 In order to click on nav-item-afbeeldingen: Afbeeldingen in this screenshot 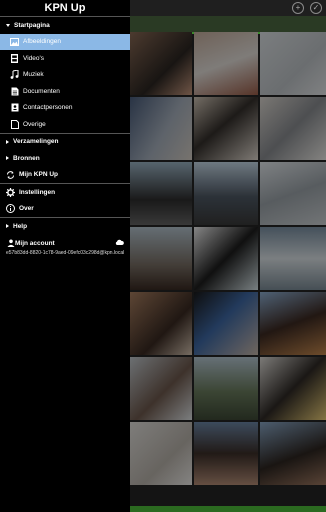, I will do `click(65, 41)`.